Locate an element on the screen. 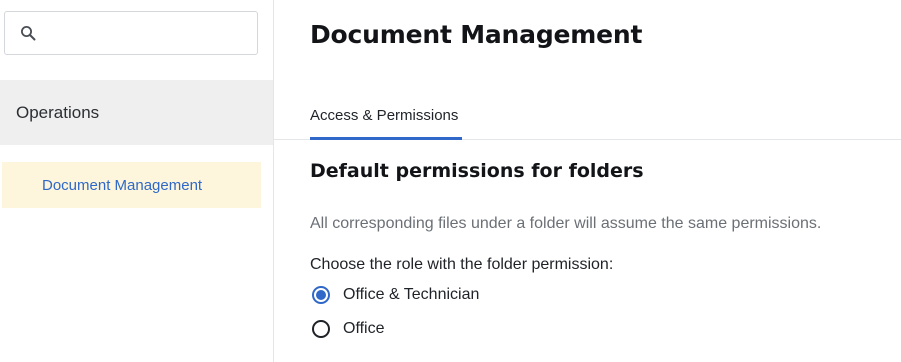  radio-option-office-technician: Office & Technician is located at coordinates (395, 295).